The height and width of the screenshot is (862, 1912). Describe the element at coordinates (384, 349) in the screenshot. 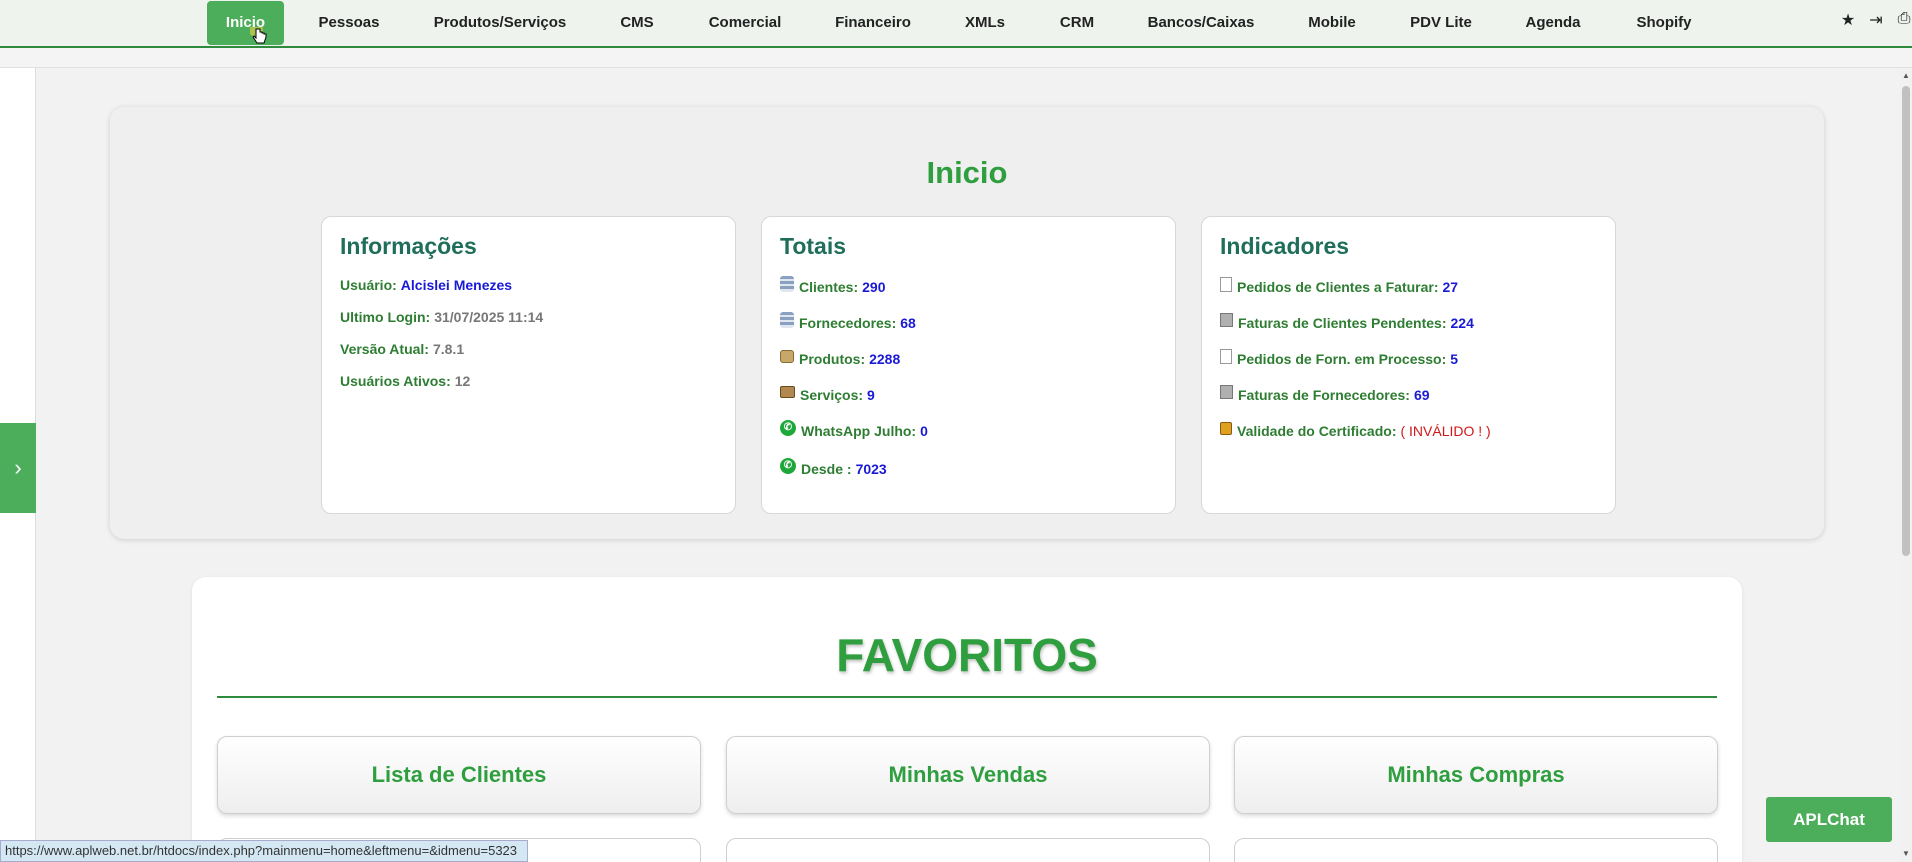

I see `version-label: Versão Atual:` at that location.